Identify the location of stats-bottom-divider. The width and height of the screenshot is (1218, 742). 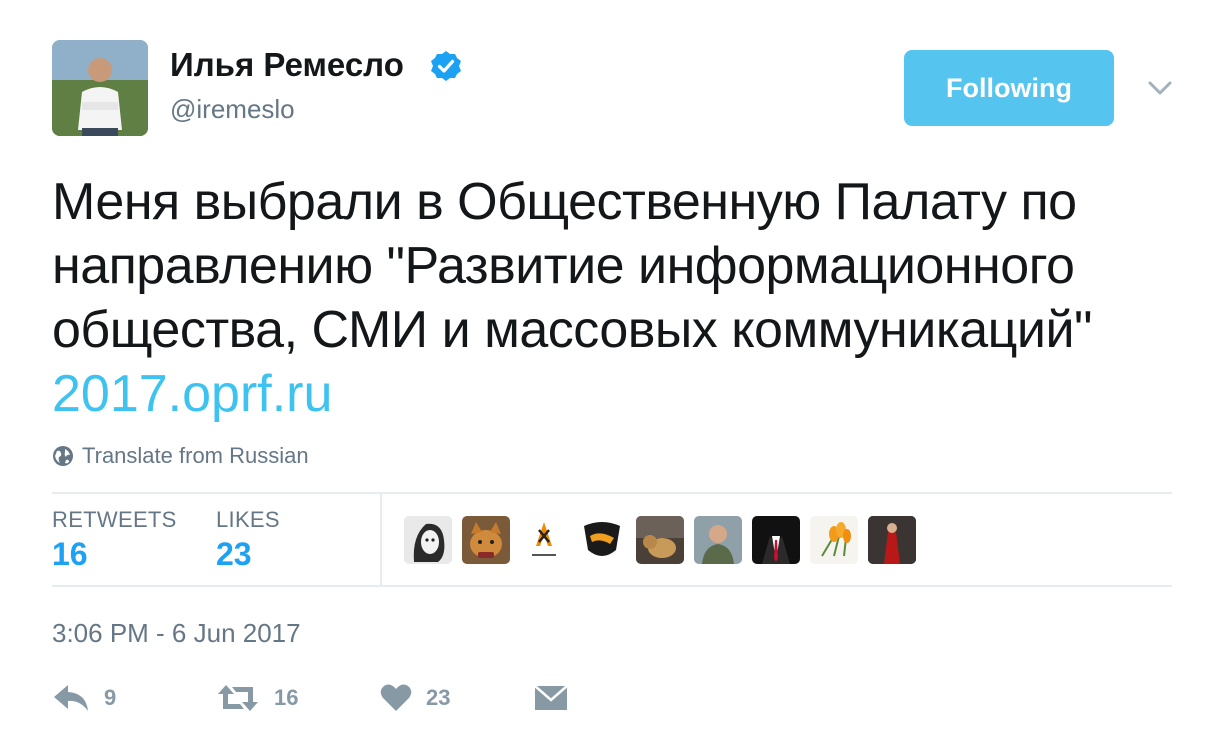
(612, 586).